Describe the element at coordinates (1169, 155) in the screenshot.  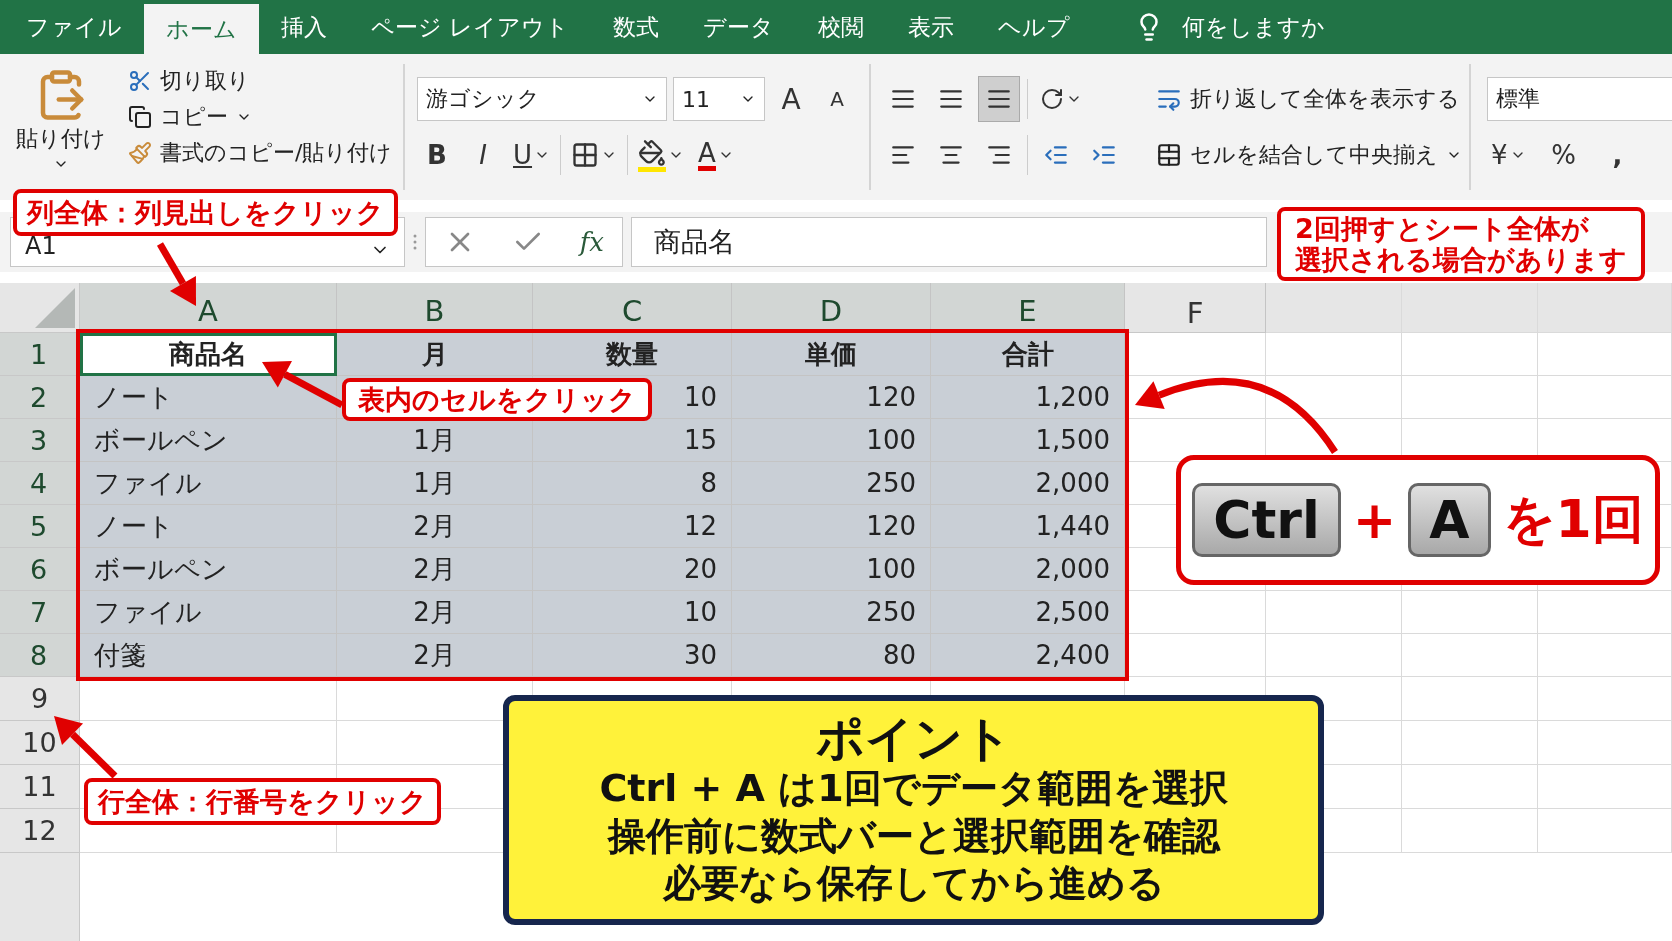
I see `merge-cells-icon` at that location.